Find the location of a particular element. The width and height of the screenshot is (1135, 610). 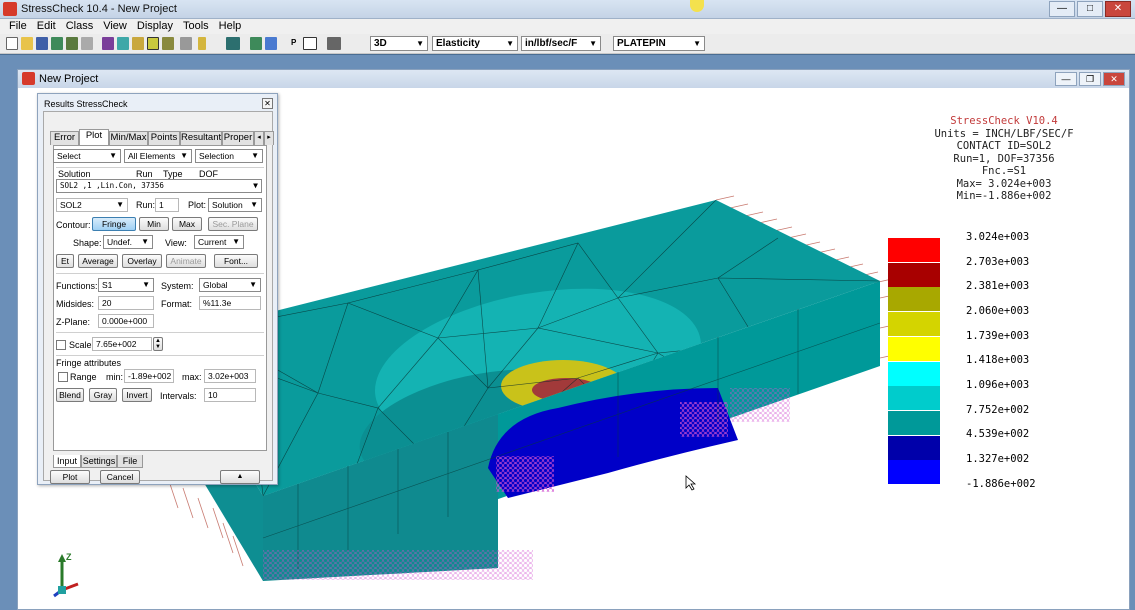

units-select: in/lbf/sec/F ▼ is located at coordinates (561, 43).